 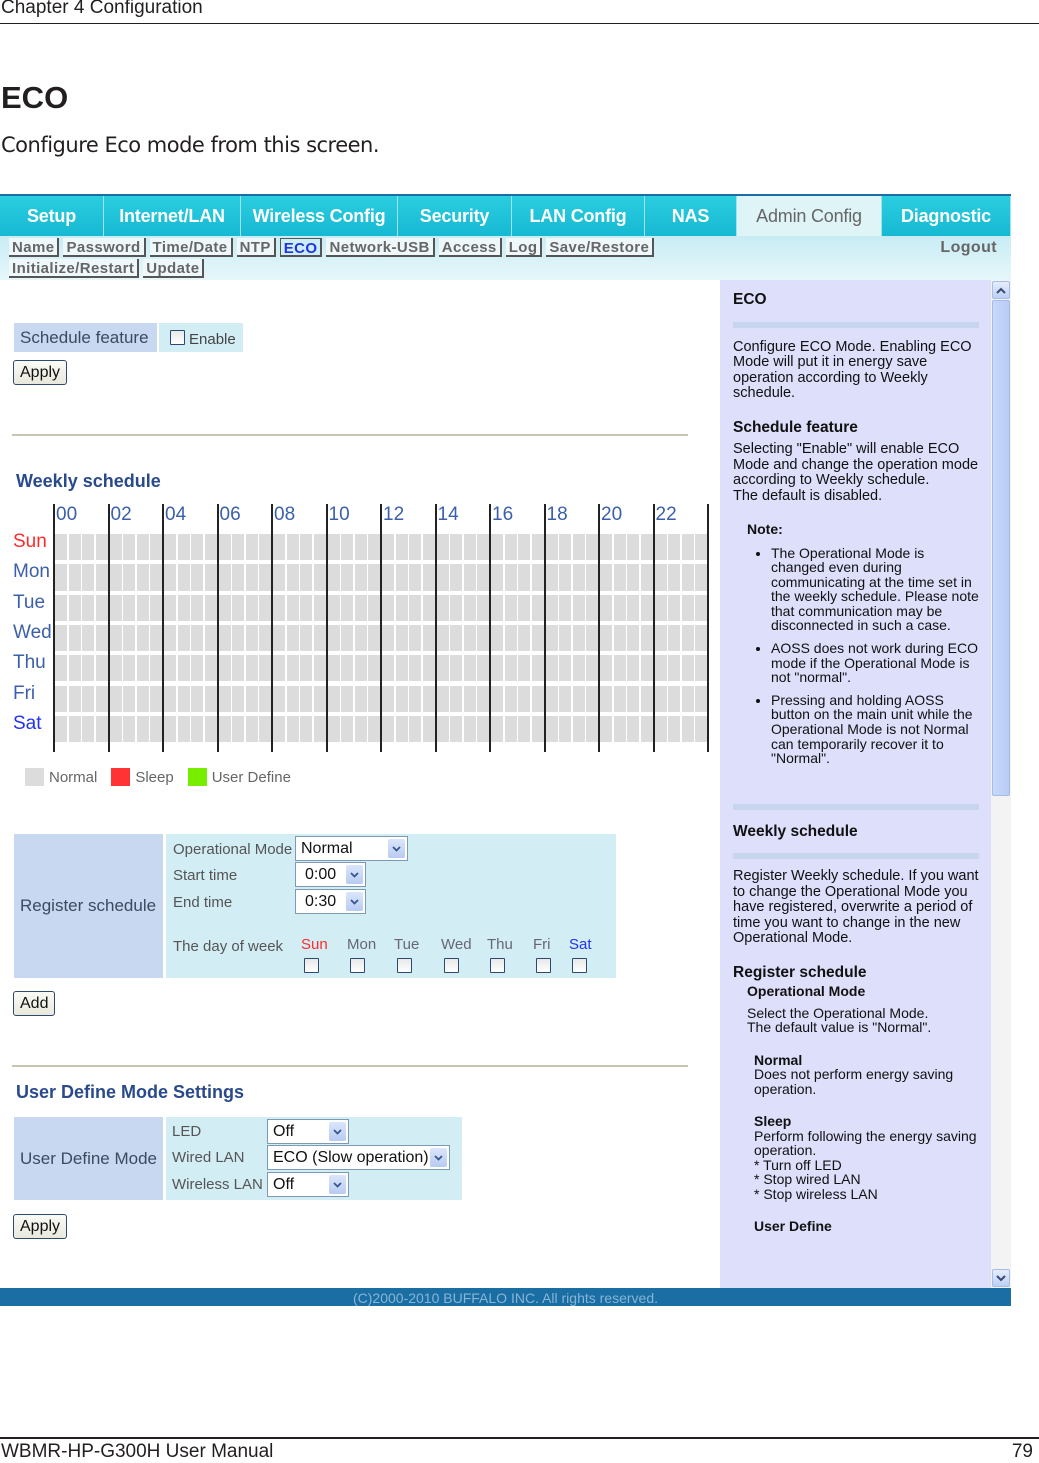 What do you see at coordinates (351, 848) in the screenshot?
I see `op-mode-select: Normal` at bounding box center [351, 848].